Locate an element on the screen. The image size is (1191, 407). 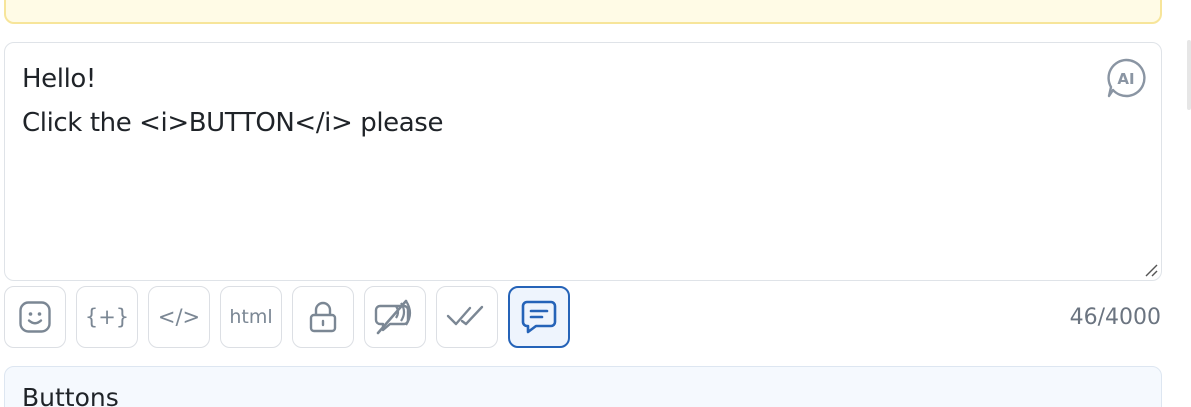
html-button: html is located at coordinates (251, 317).